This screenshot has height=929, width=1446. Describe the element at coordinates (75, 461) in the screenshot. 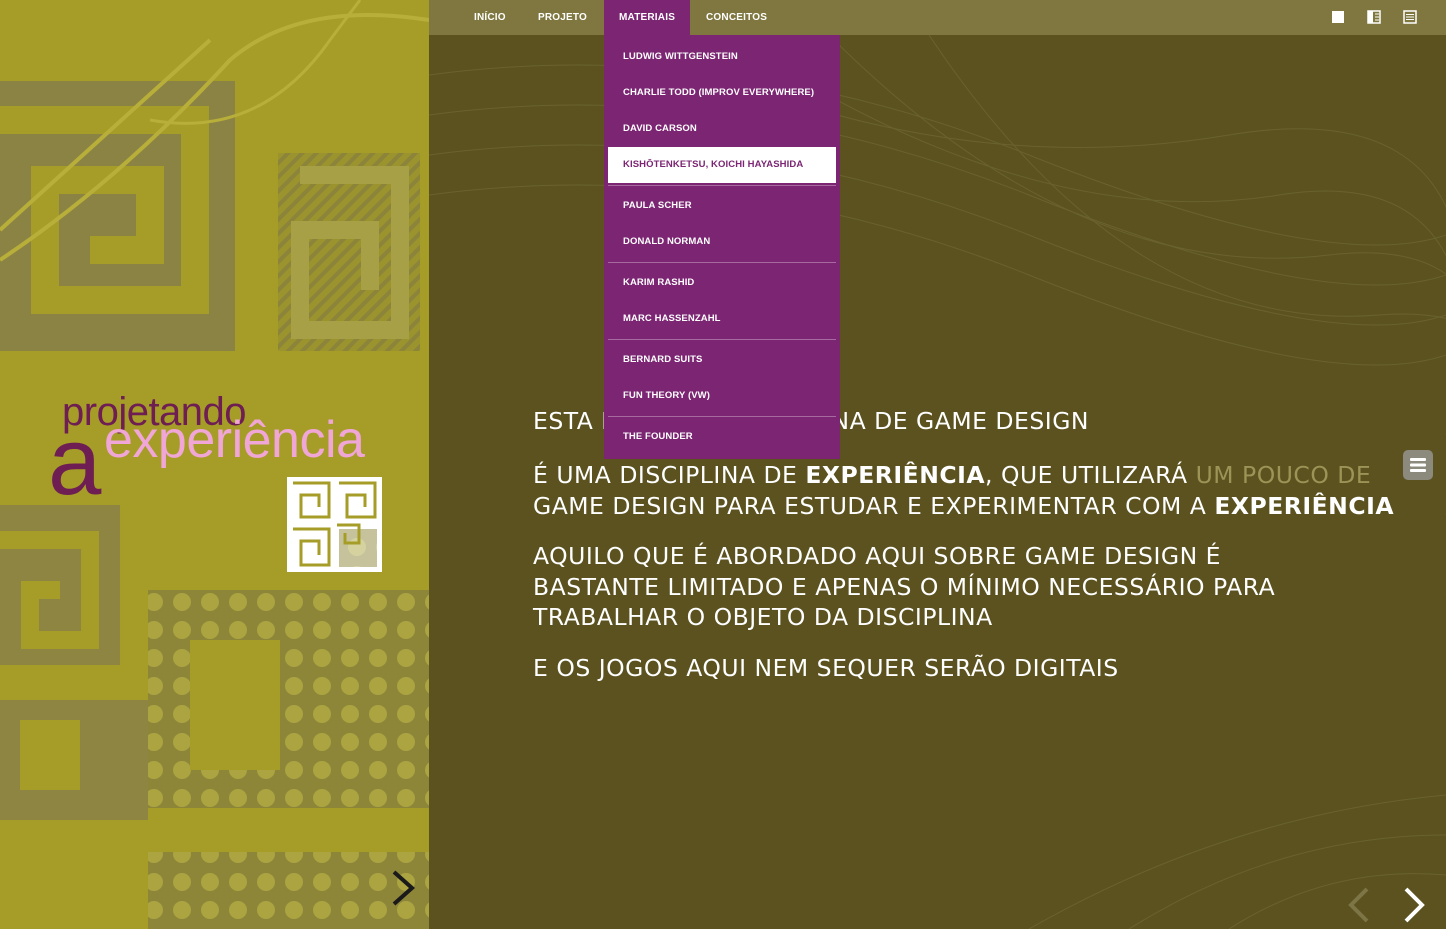

I see `logo-letter-a: a` at that location.